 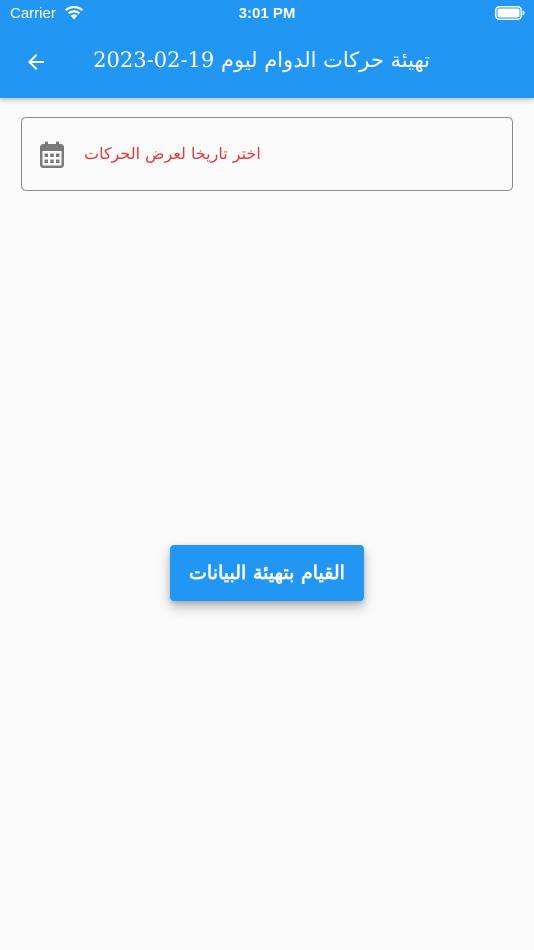 What do you see at coordinates (267, 154) in the screenshot?
I see `date-picker-field: اختر تاريخا لعرض الحركات` at bounding box center [267, 154].